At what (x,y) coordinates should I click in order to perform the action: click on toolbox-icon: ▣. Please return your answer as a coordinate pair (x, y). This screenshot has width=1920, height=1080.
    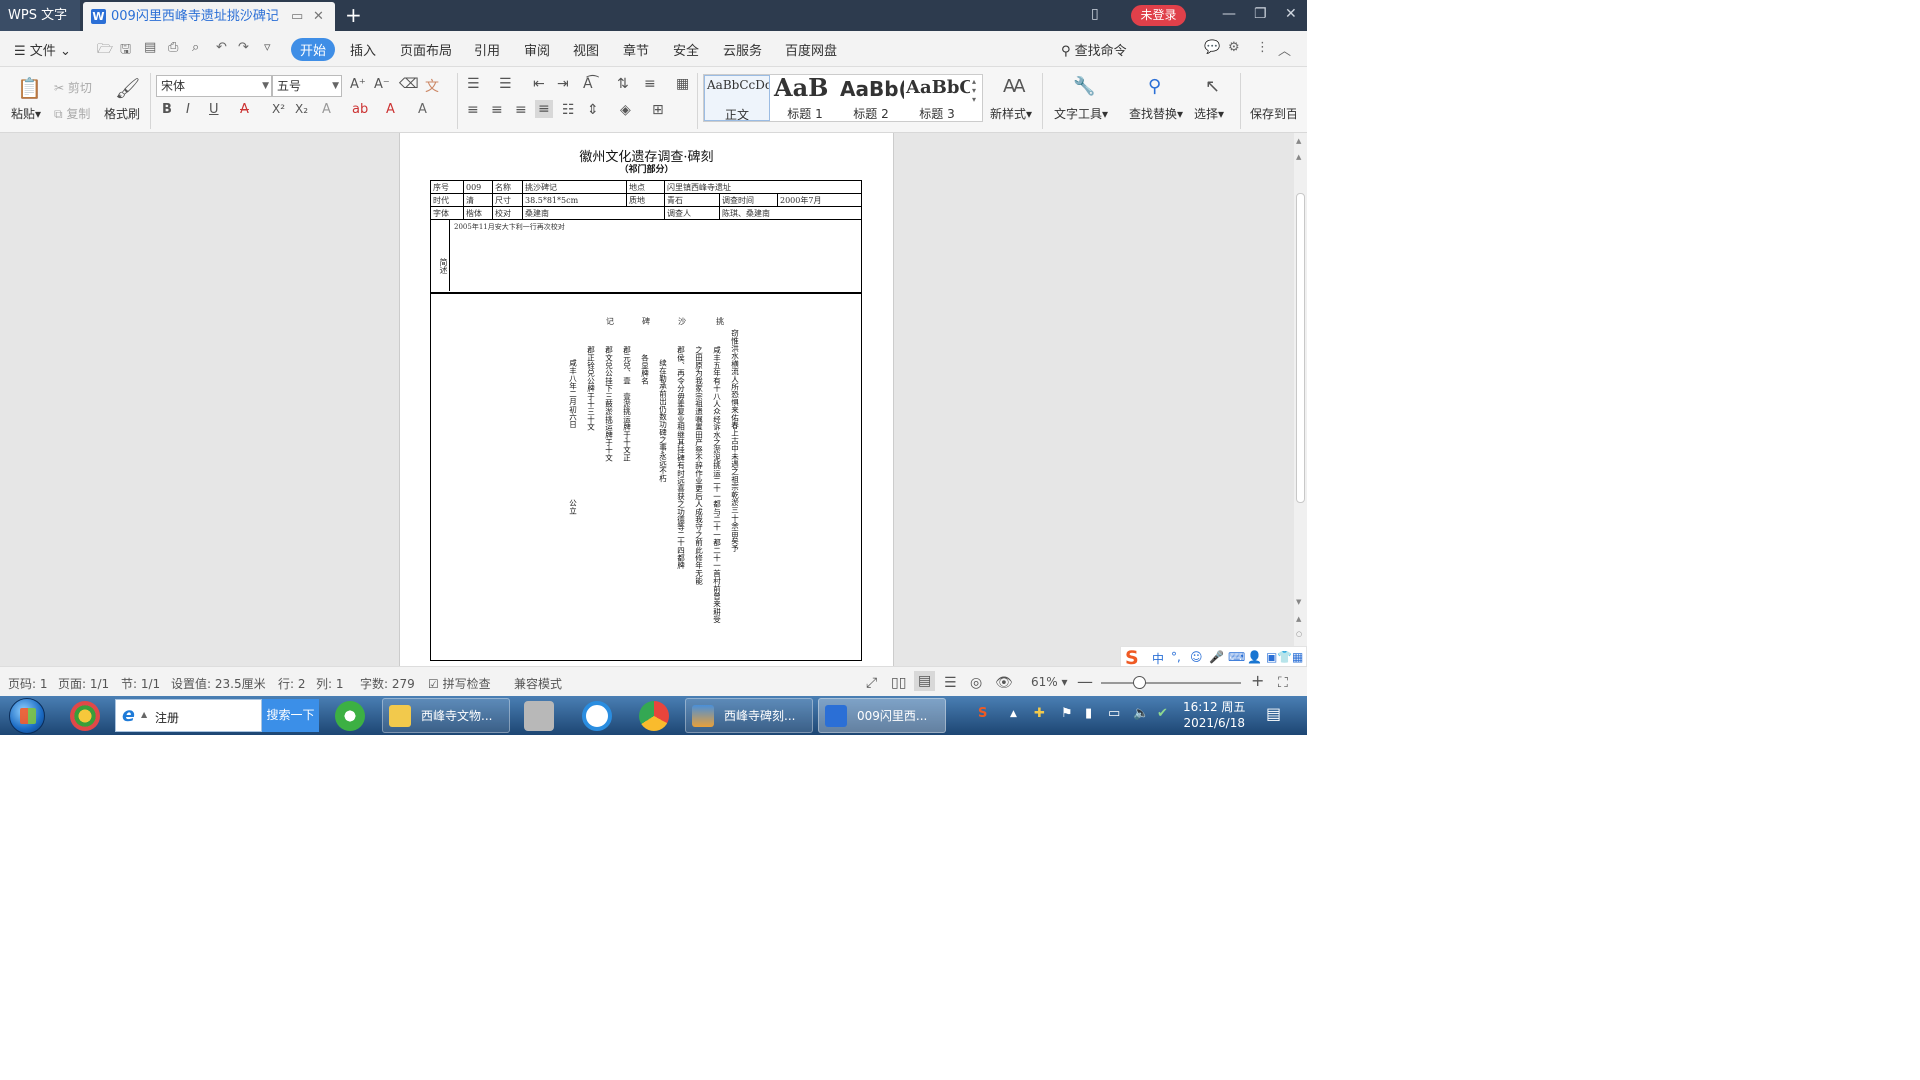
    Looking at the image, I should click on (1271, 657).